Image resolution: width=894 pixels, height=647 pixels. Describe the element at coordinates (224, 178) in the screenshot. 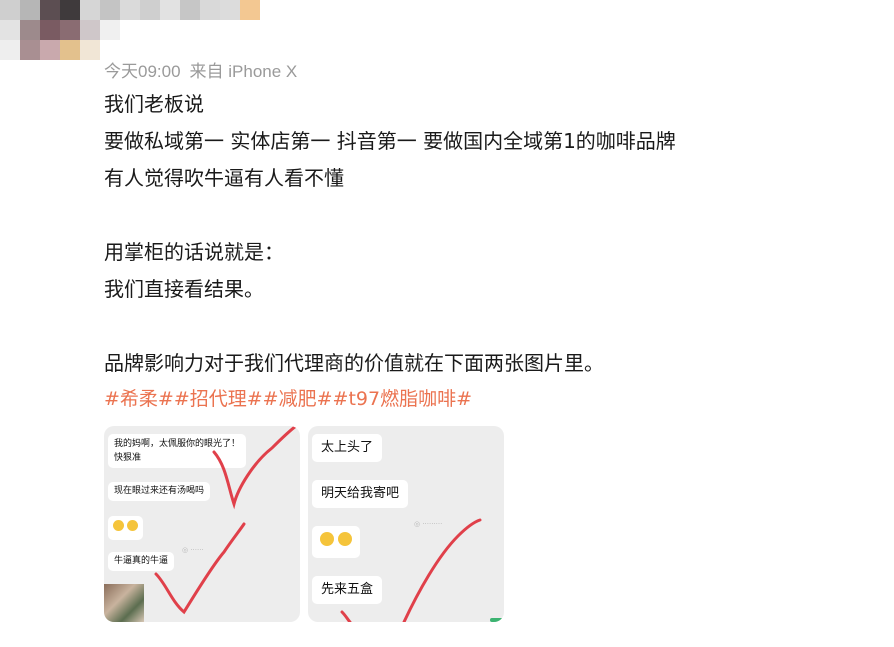

I see `body-line: 有人觉得吹牛逼有人看不懂` at that location.